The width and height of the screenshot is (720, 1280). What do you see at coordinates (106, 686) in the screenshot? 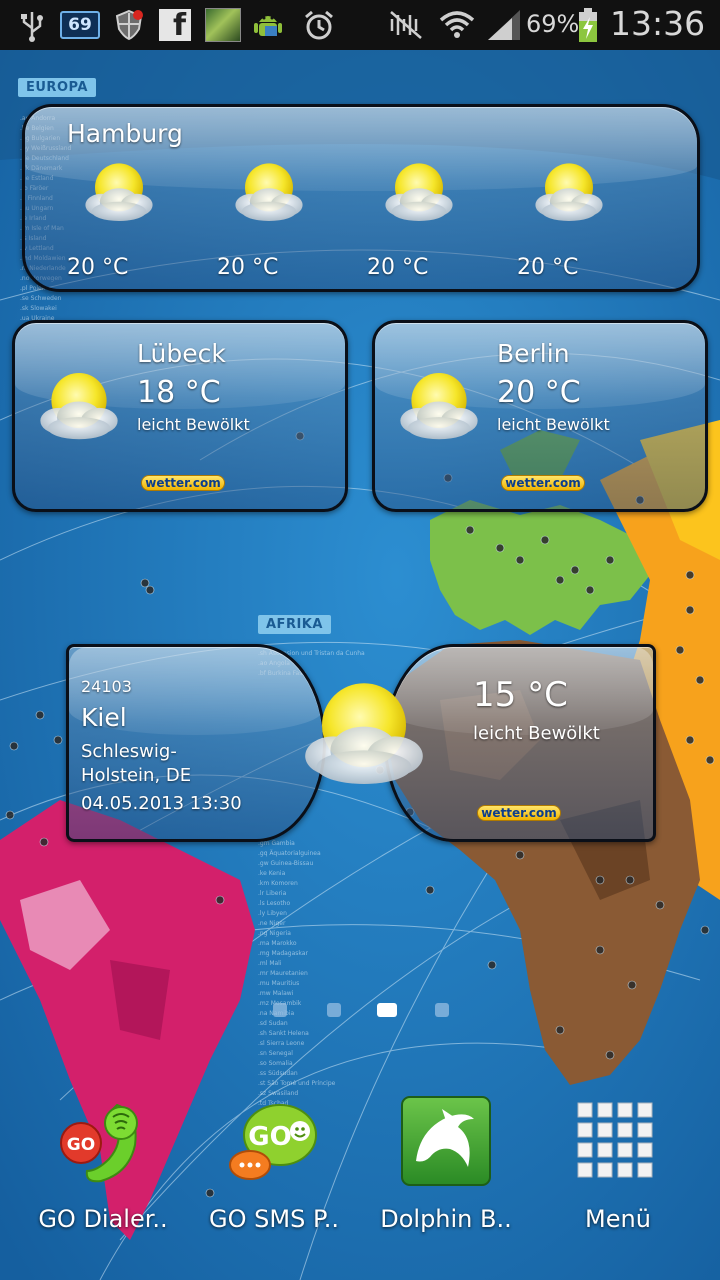
I see `zip-code: 24103` at bounding box center [106, 686].